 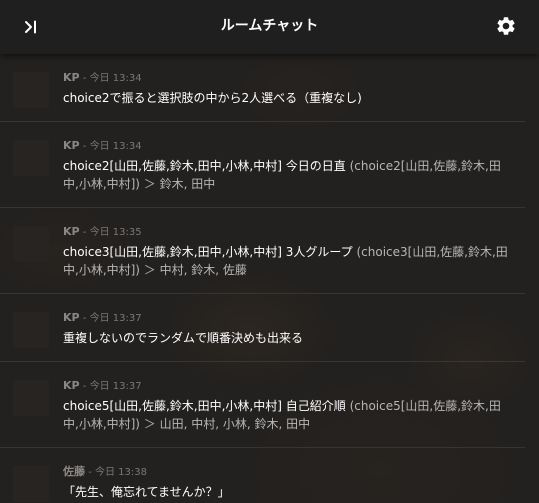 I want to click on message: 佐藤 - 今日 13:38 「先生、俺忘れてませんか？」, so click(x=262, y=475).